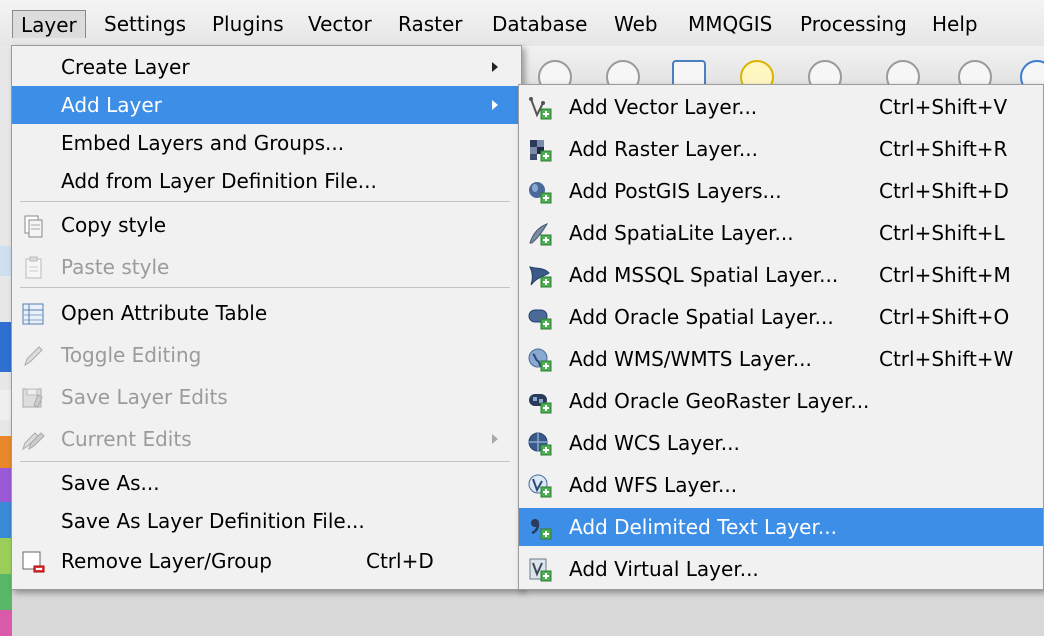  I want to click on menu-settings: Settings, so click(145, 24).